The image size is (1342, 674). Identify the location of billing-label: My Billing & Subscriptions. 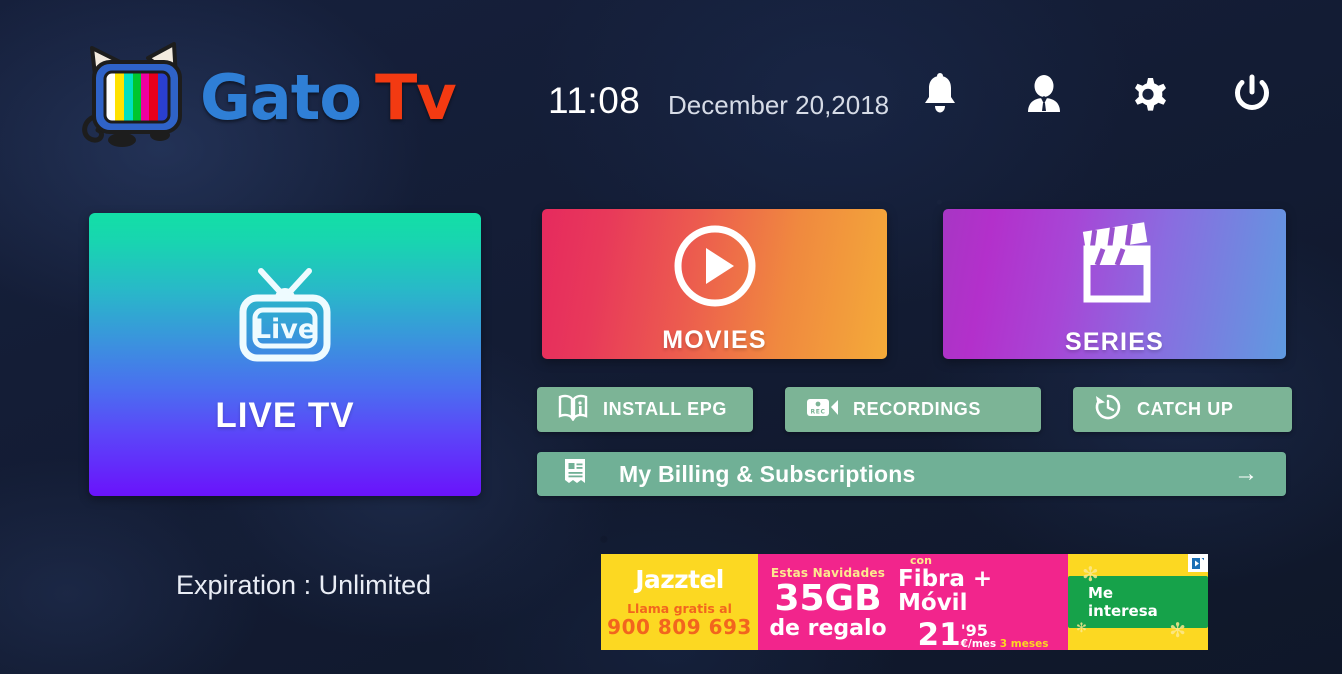
(767, 473).